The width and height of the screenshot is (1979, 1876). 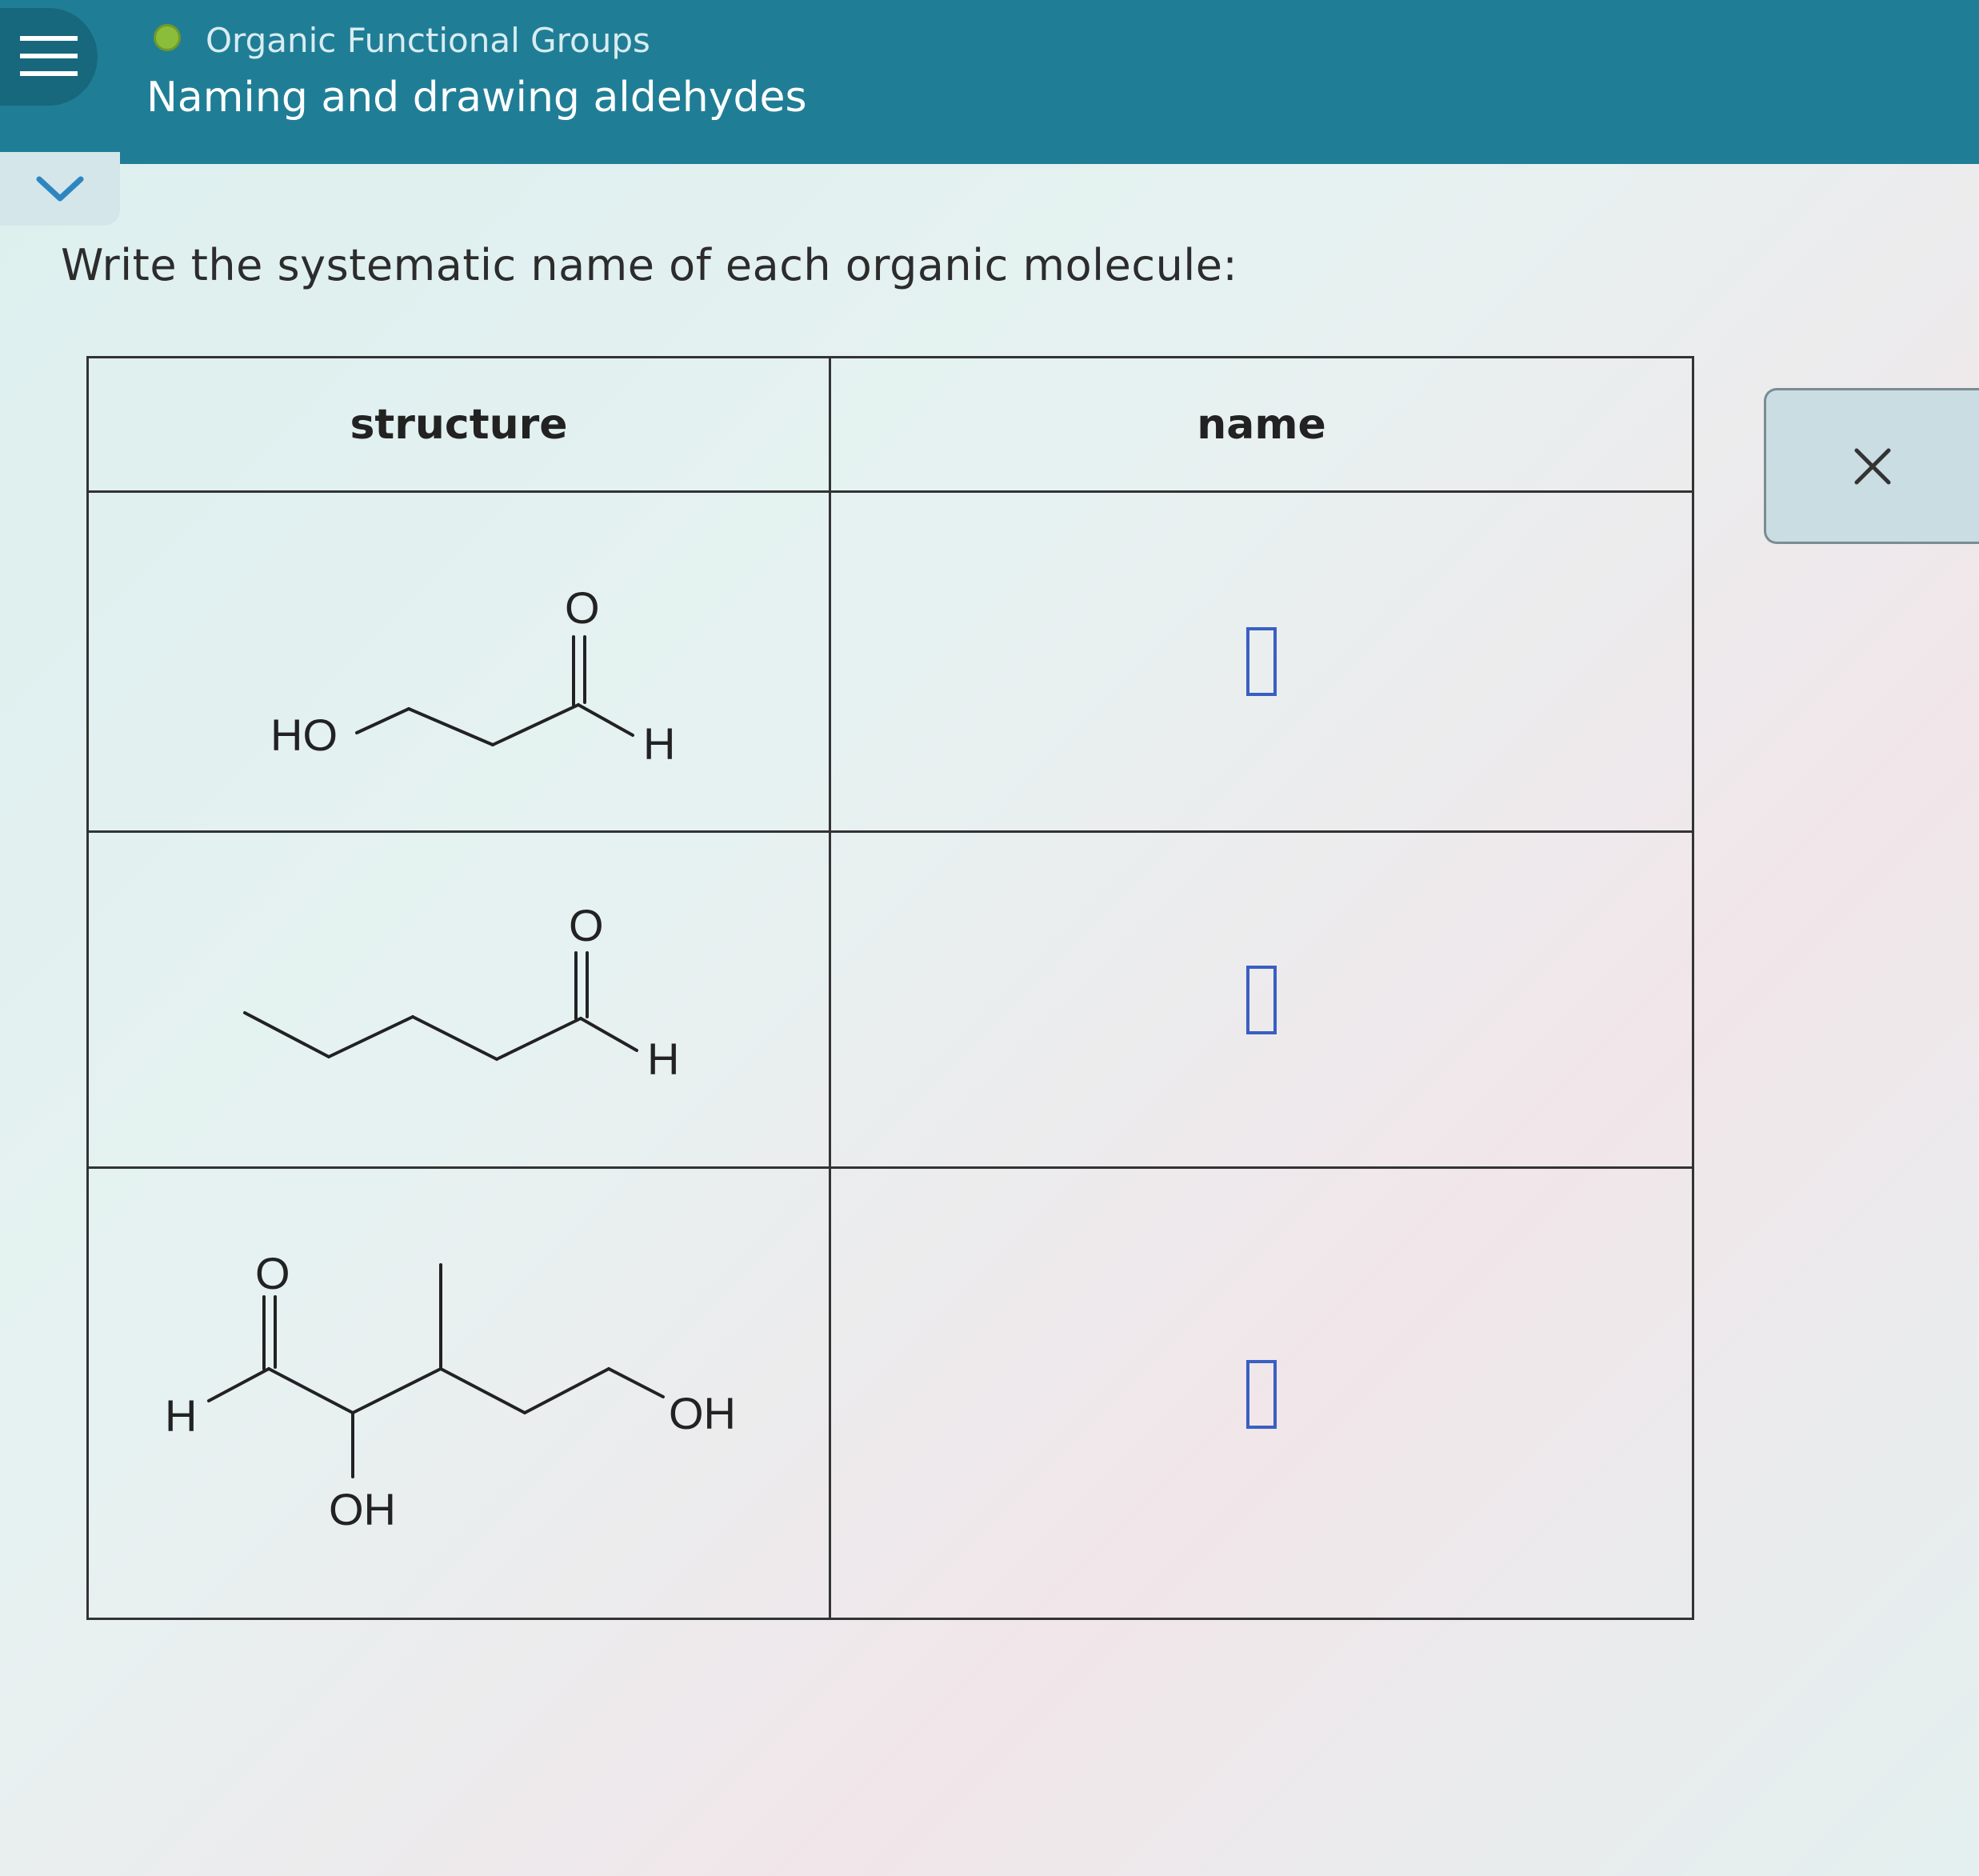 I want to click on molecule-structure: O H, so click(x=461, y=992).